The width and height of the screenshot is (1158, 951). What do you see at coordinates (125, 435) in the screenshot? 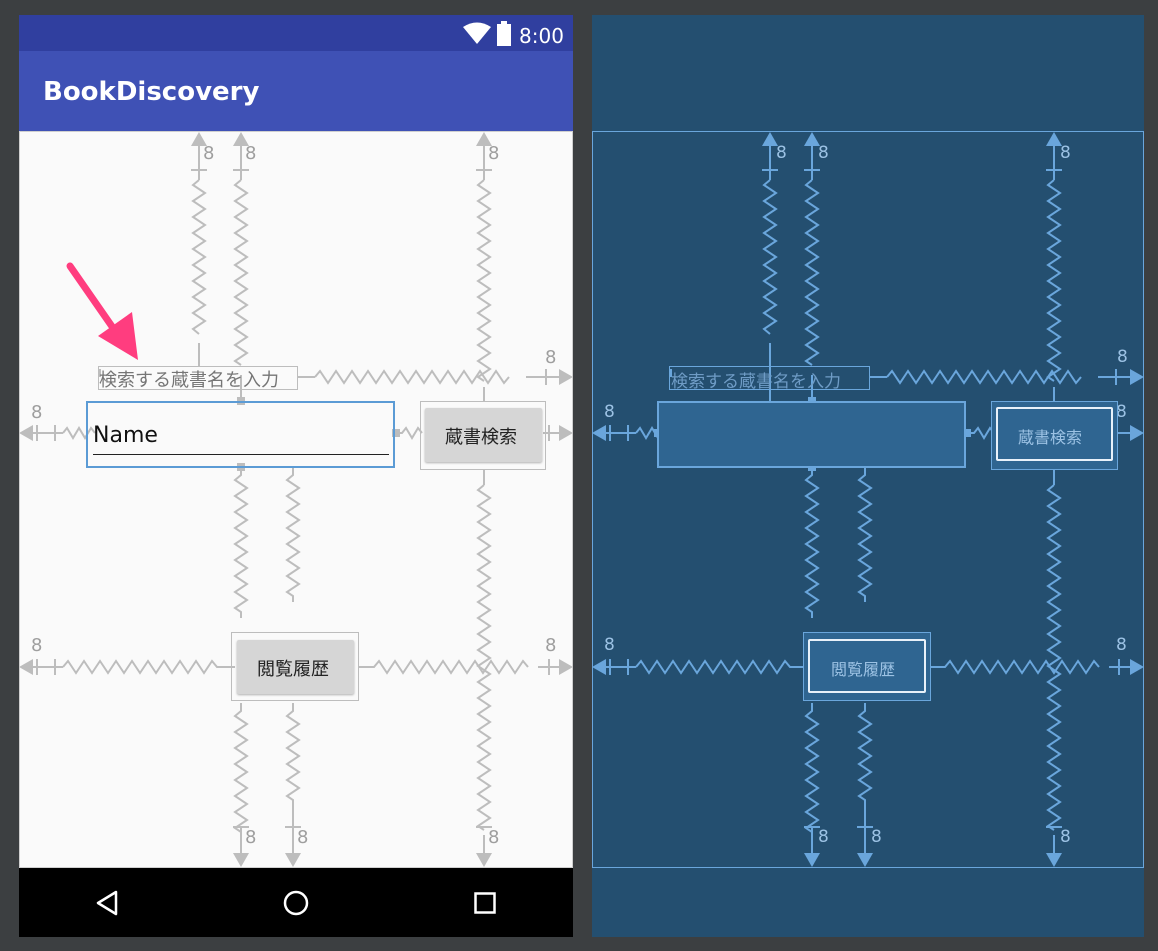
I see `name-input-value: Name` at bounding box center [125, 435].